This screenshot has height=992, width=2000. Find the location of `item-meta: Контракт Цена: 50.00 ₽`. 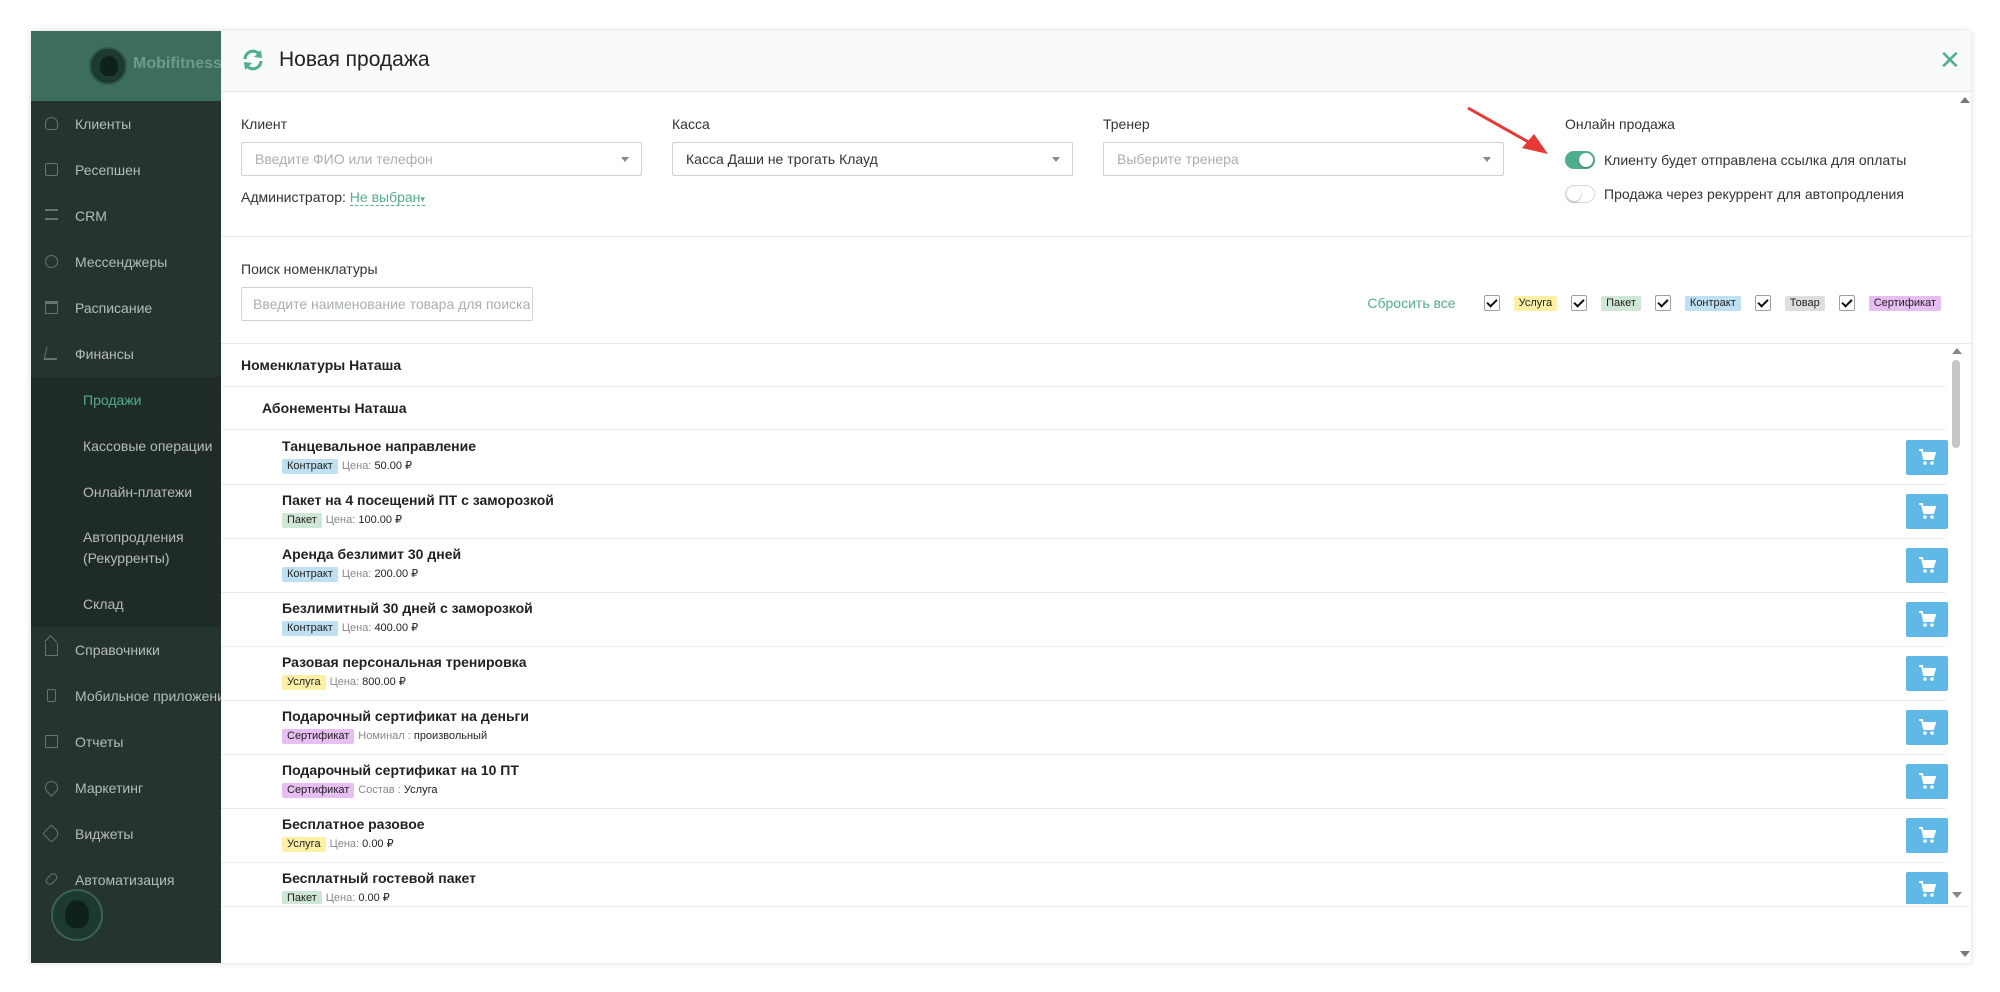

item-meta: Контракт Цена: 50.00 ₽ is located at coordinates (347, 466).